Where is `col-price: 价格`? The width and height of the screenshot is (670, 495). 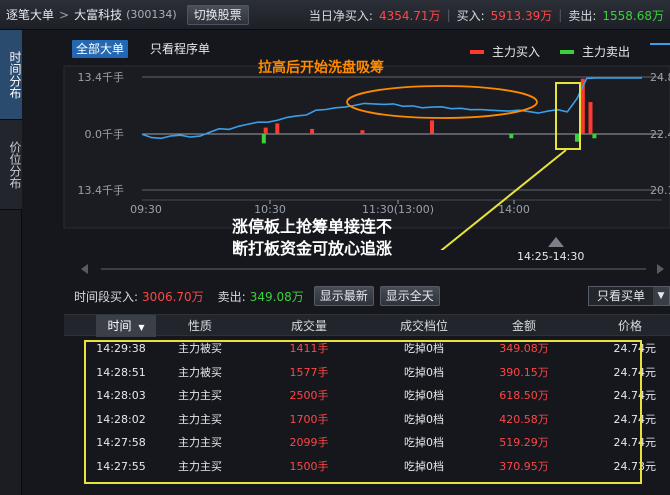 col-price: 价格 is located at coordinates (620, 326).